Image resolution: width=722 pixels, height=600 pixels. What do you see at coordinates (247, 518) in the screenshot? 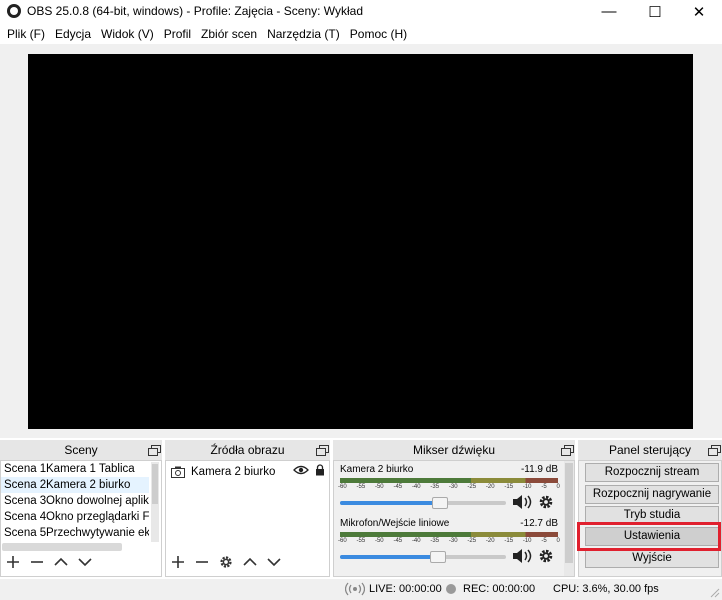
I see `sources-list: Kamera 2 biurko` at bounding box center [247, 518].